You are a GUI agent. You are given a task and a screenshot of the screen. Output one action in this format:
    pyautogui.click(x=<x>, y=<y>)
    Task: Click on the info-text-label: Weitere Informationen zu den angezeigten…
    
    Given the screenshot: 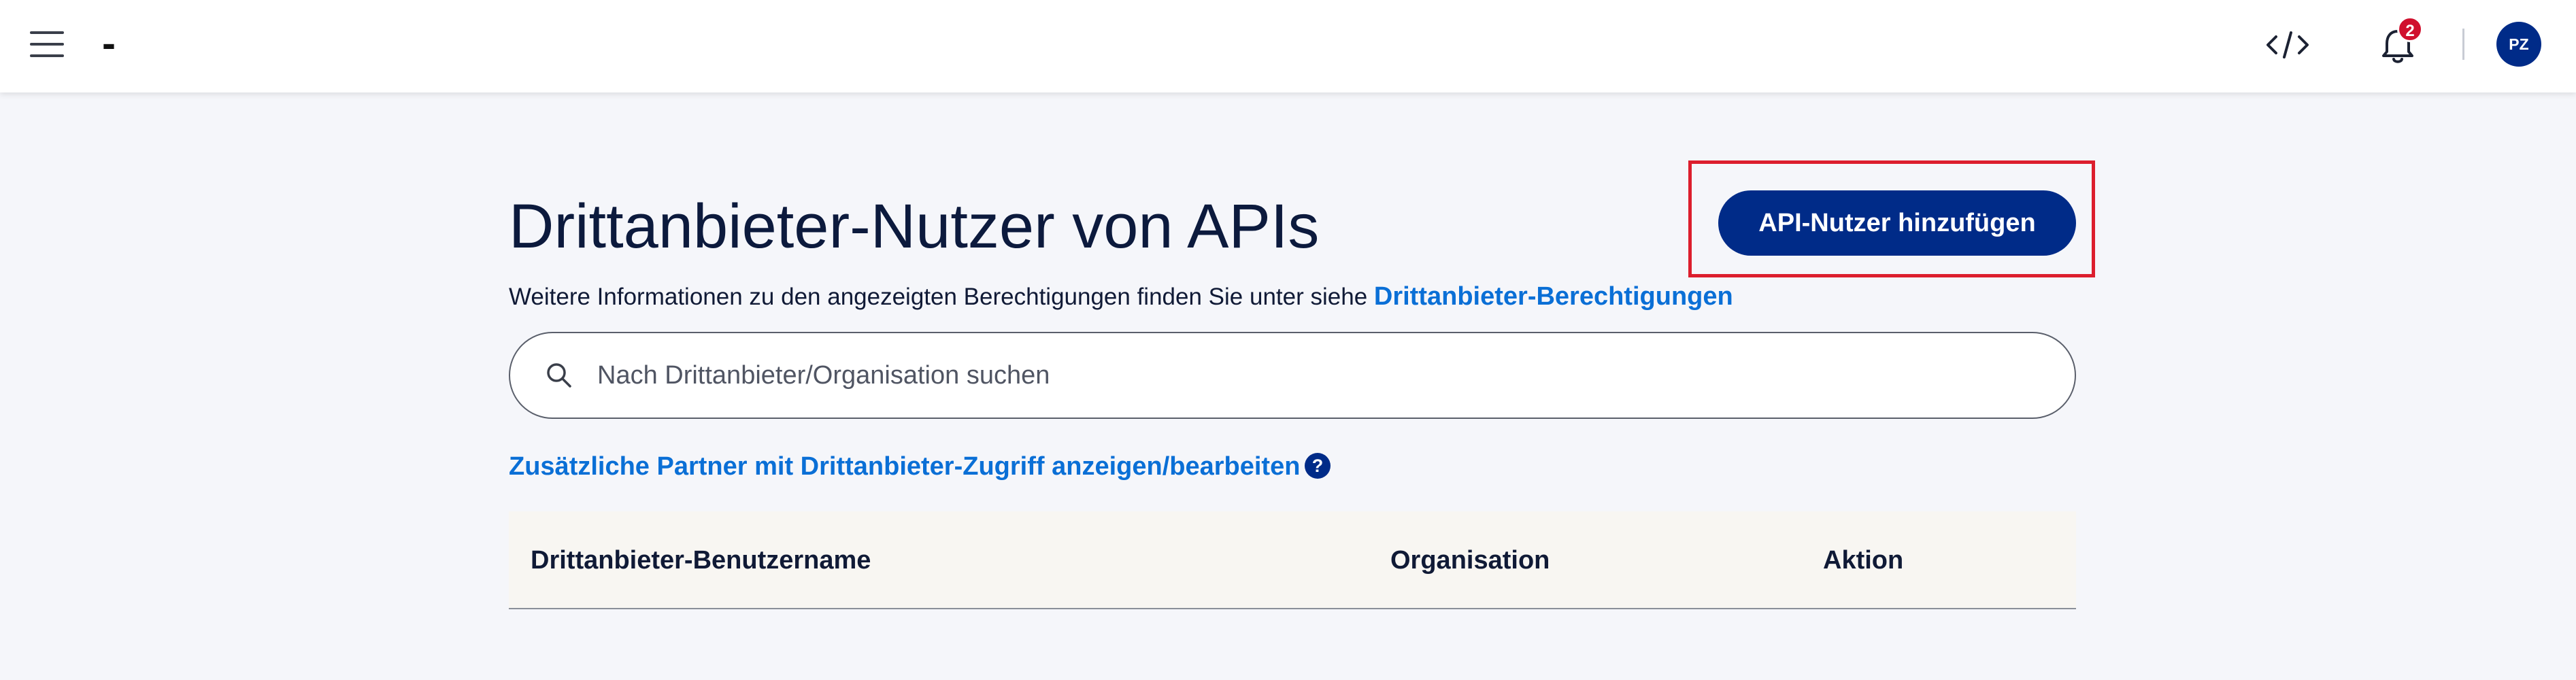 What is the action you would take?
    pyautogui.click(x=941, y=297)
    